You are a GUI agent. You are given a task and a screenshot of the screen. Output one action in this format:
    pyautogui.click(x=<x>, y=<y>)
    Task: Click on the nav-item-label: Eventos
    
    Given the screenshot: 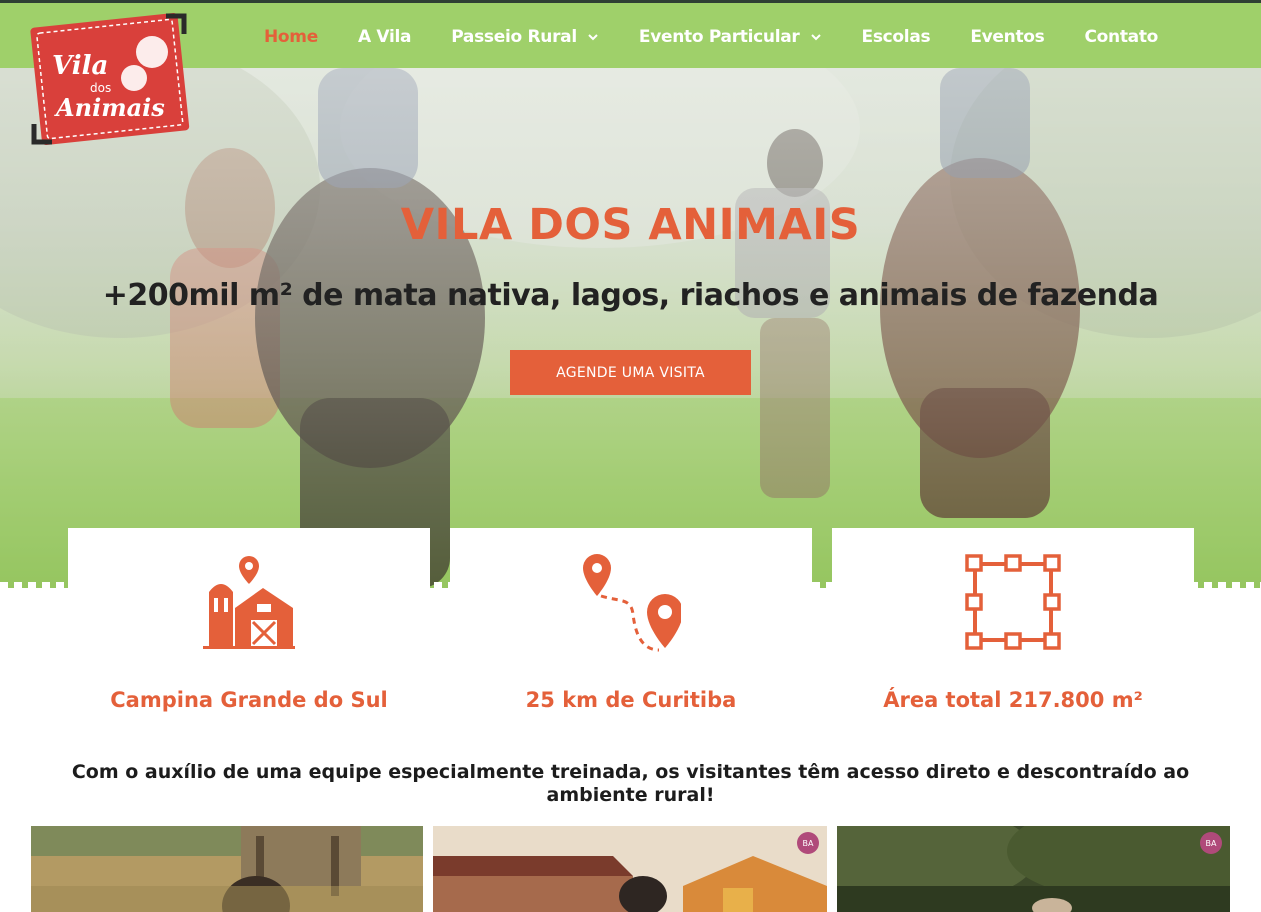 What is the action you would take?
    pyautogui.click(x=1007, y=37)
    